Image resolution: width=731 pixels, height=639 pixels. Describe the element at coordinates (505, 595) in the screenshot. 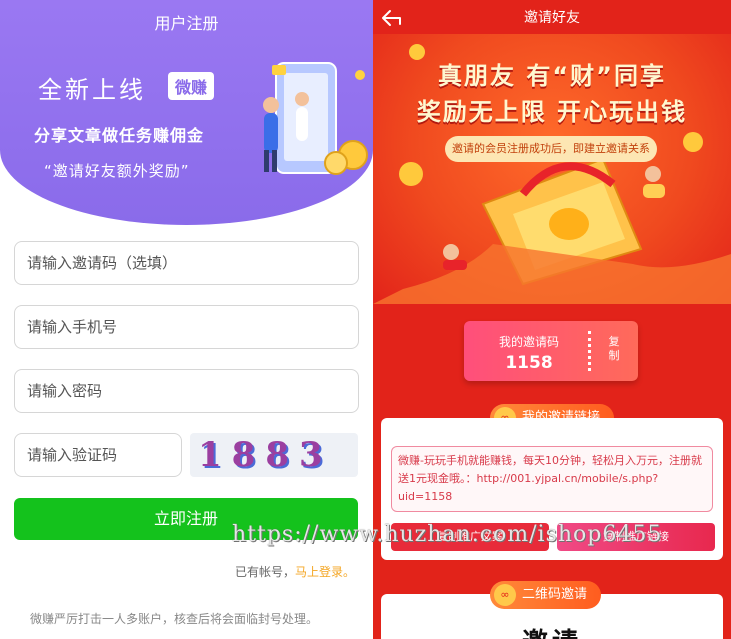

I see `link-icon: ∞` at that location.